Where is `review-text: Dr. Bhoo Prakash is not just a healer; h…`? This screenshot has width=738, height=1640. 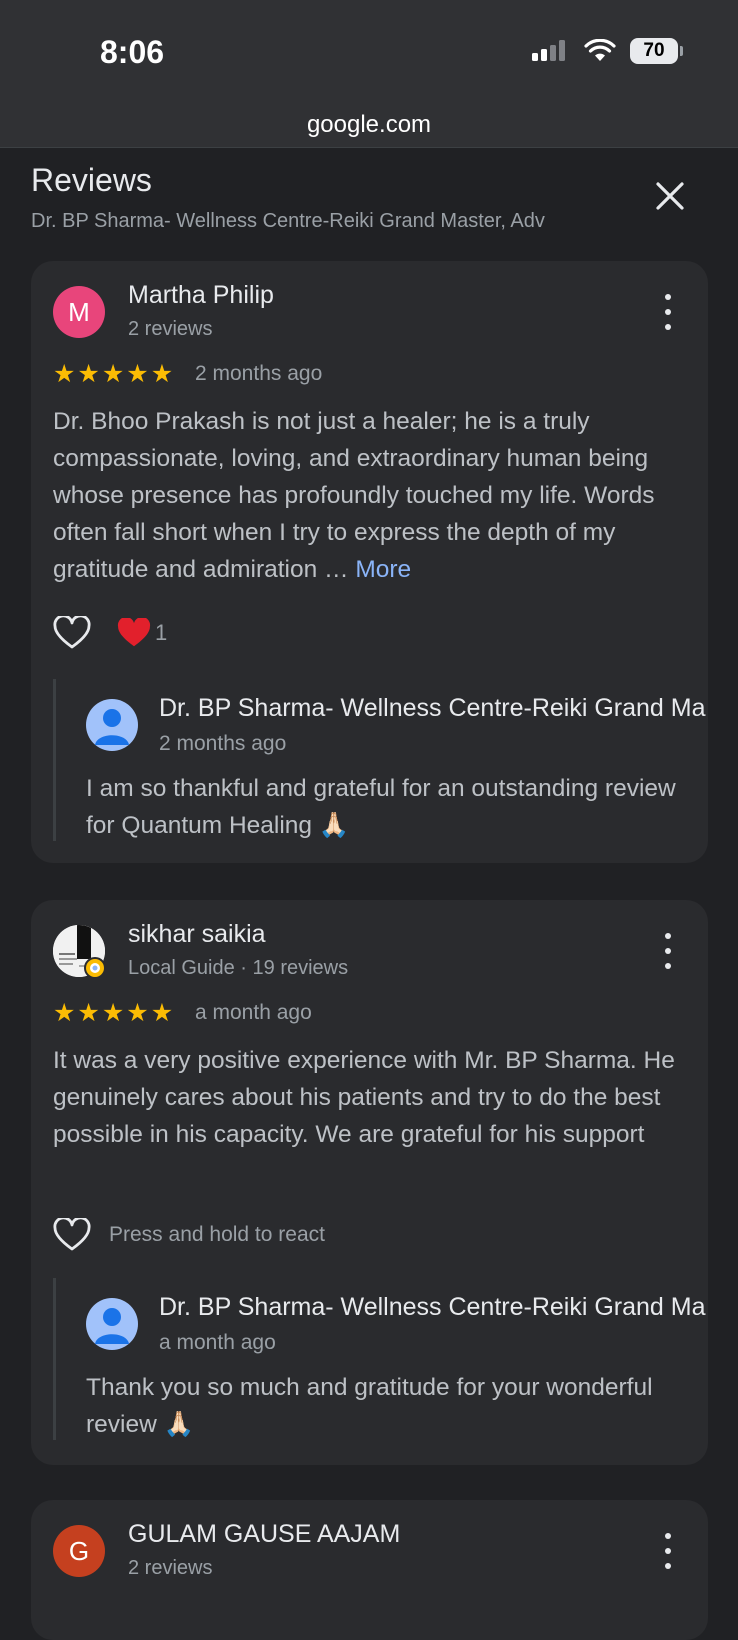 review-text: Dr. Bhoo Prakash is not just a healer; h… is located at coordinates (373, 495).